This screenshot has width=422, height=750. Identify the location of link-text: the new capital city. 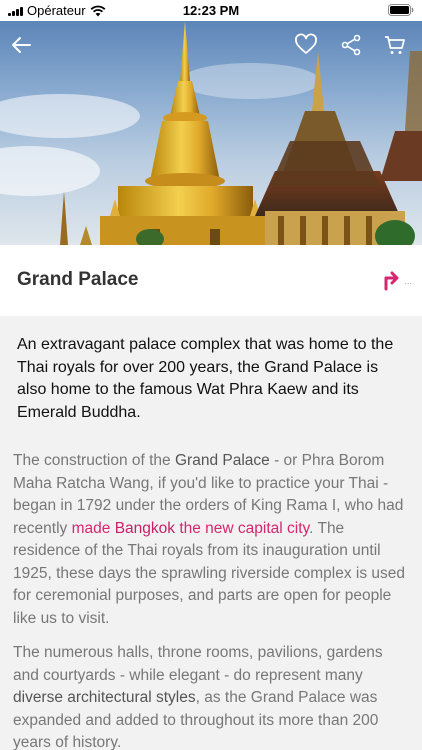
(242, 528).